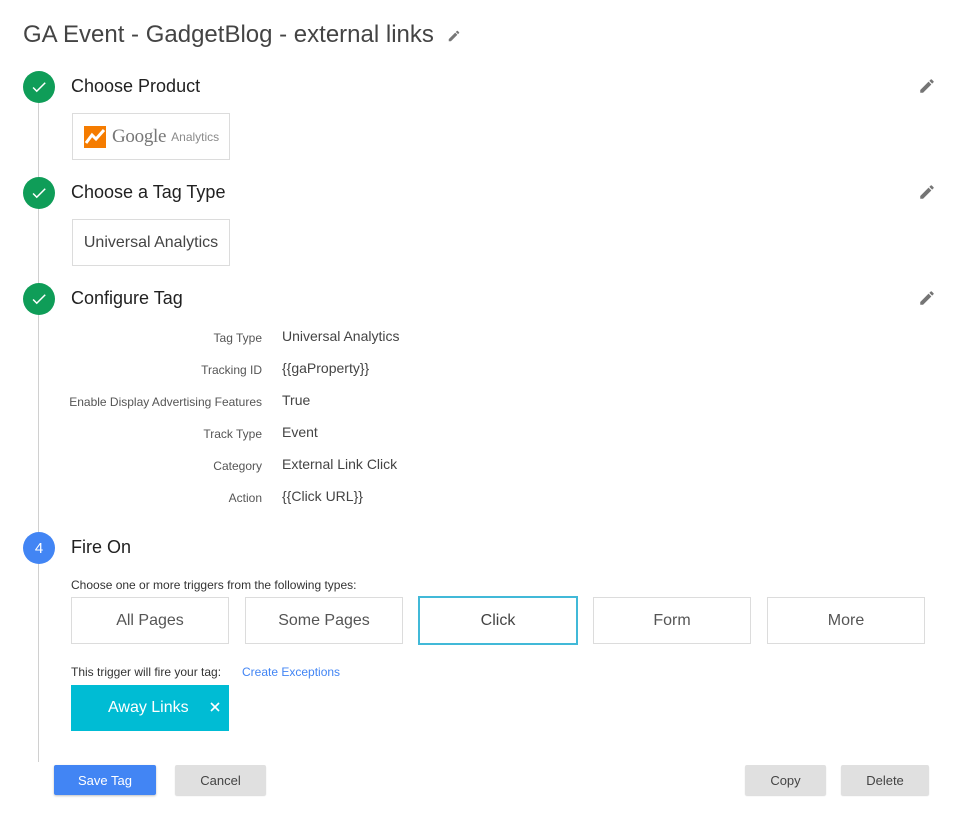  What do you see at coordinates (785, 780) in the screenshot?
I see `copy-button: Copy` at bounding box center [785, 780].